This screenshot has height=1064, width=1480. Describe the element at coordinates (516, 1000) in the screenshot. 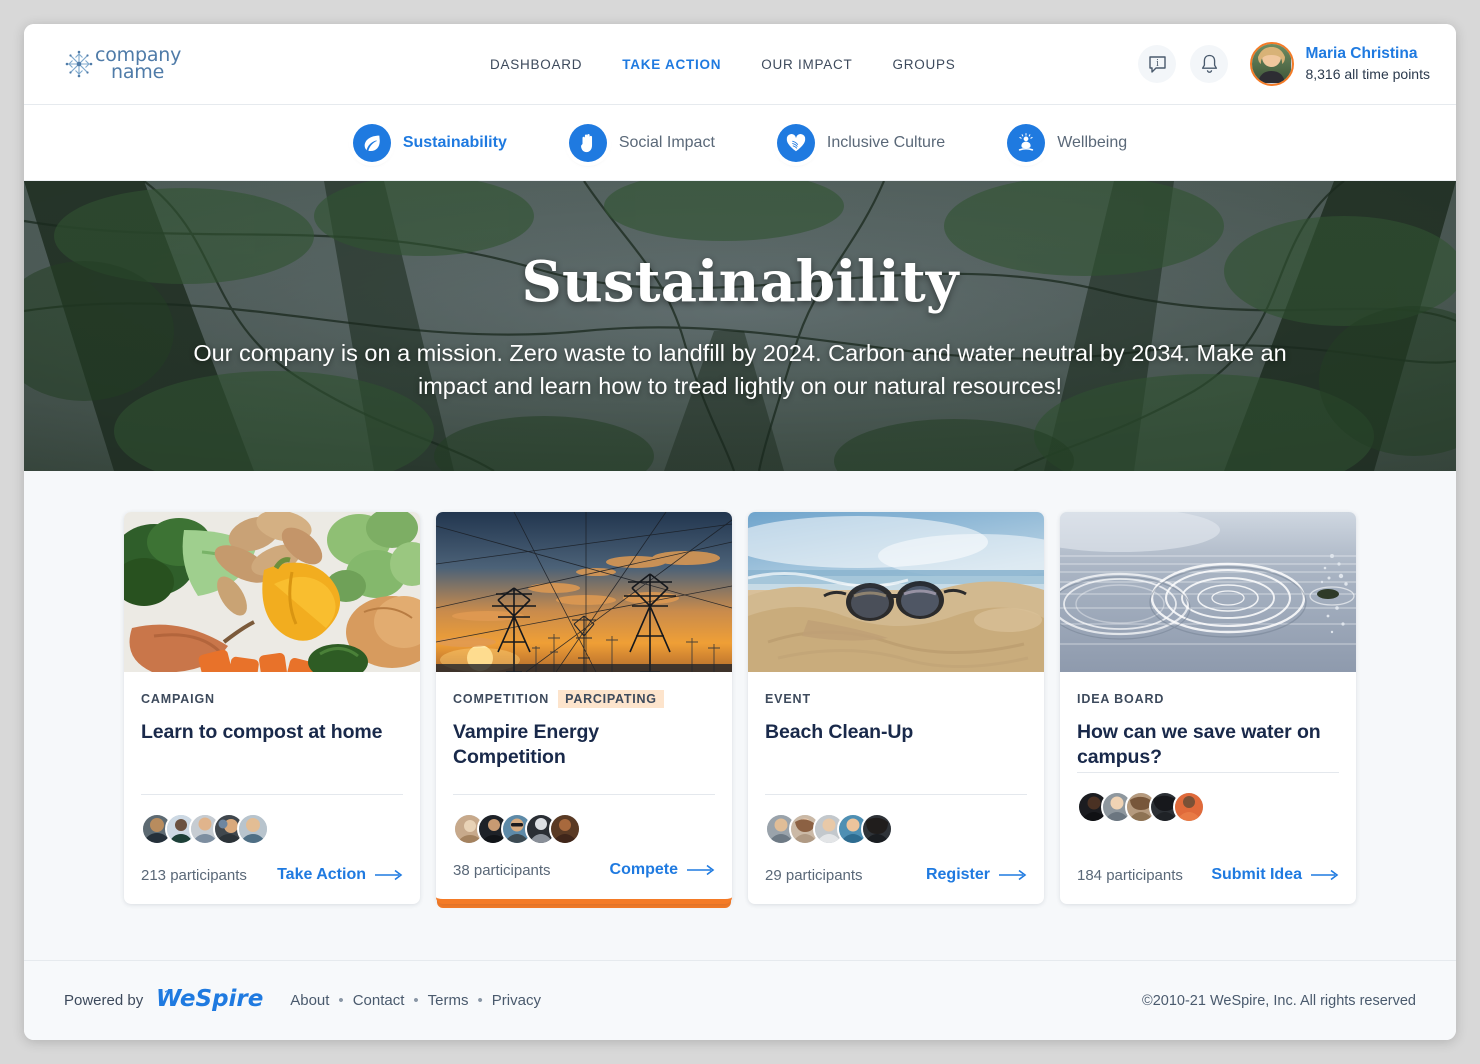

I see `footer-link-privacy: Privacy` at that location.